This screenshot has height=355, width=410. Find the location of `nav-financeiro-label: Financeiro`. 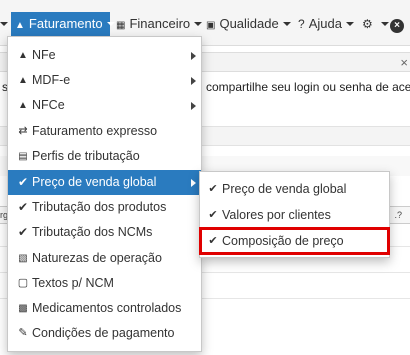

nav-financeiro-label: Financeiro is located at coordinates (160, 23).